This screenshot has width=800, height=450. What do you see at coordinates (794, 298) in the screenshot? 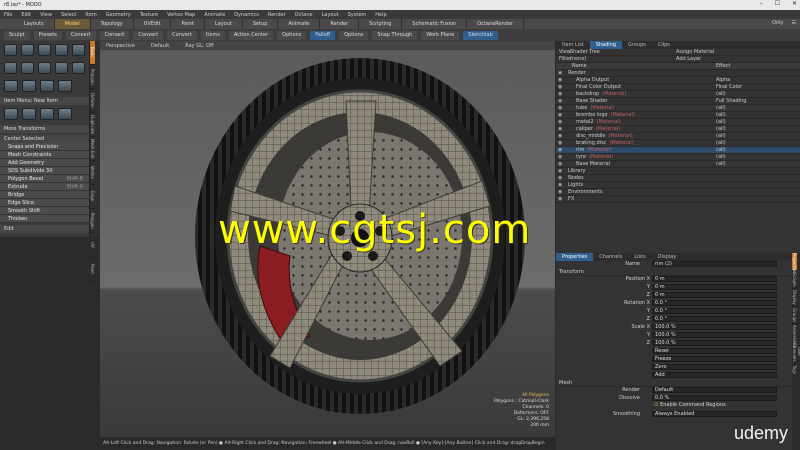
I see `props-side-tab-display: Display` at bounding box center [794, 298].